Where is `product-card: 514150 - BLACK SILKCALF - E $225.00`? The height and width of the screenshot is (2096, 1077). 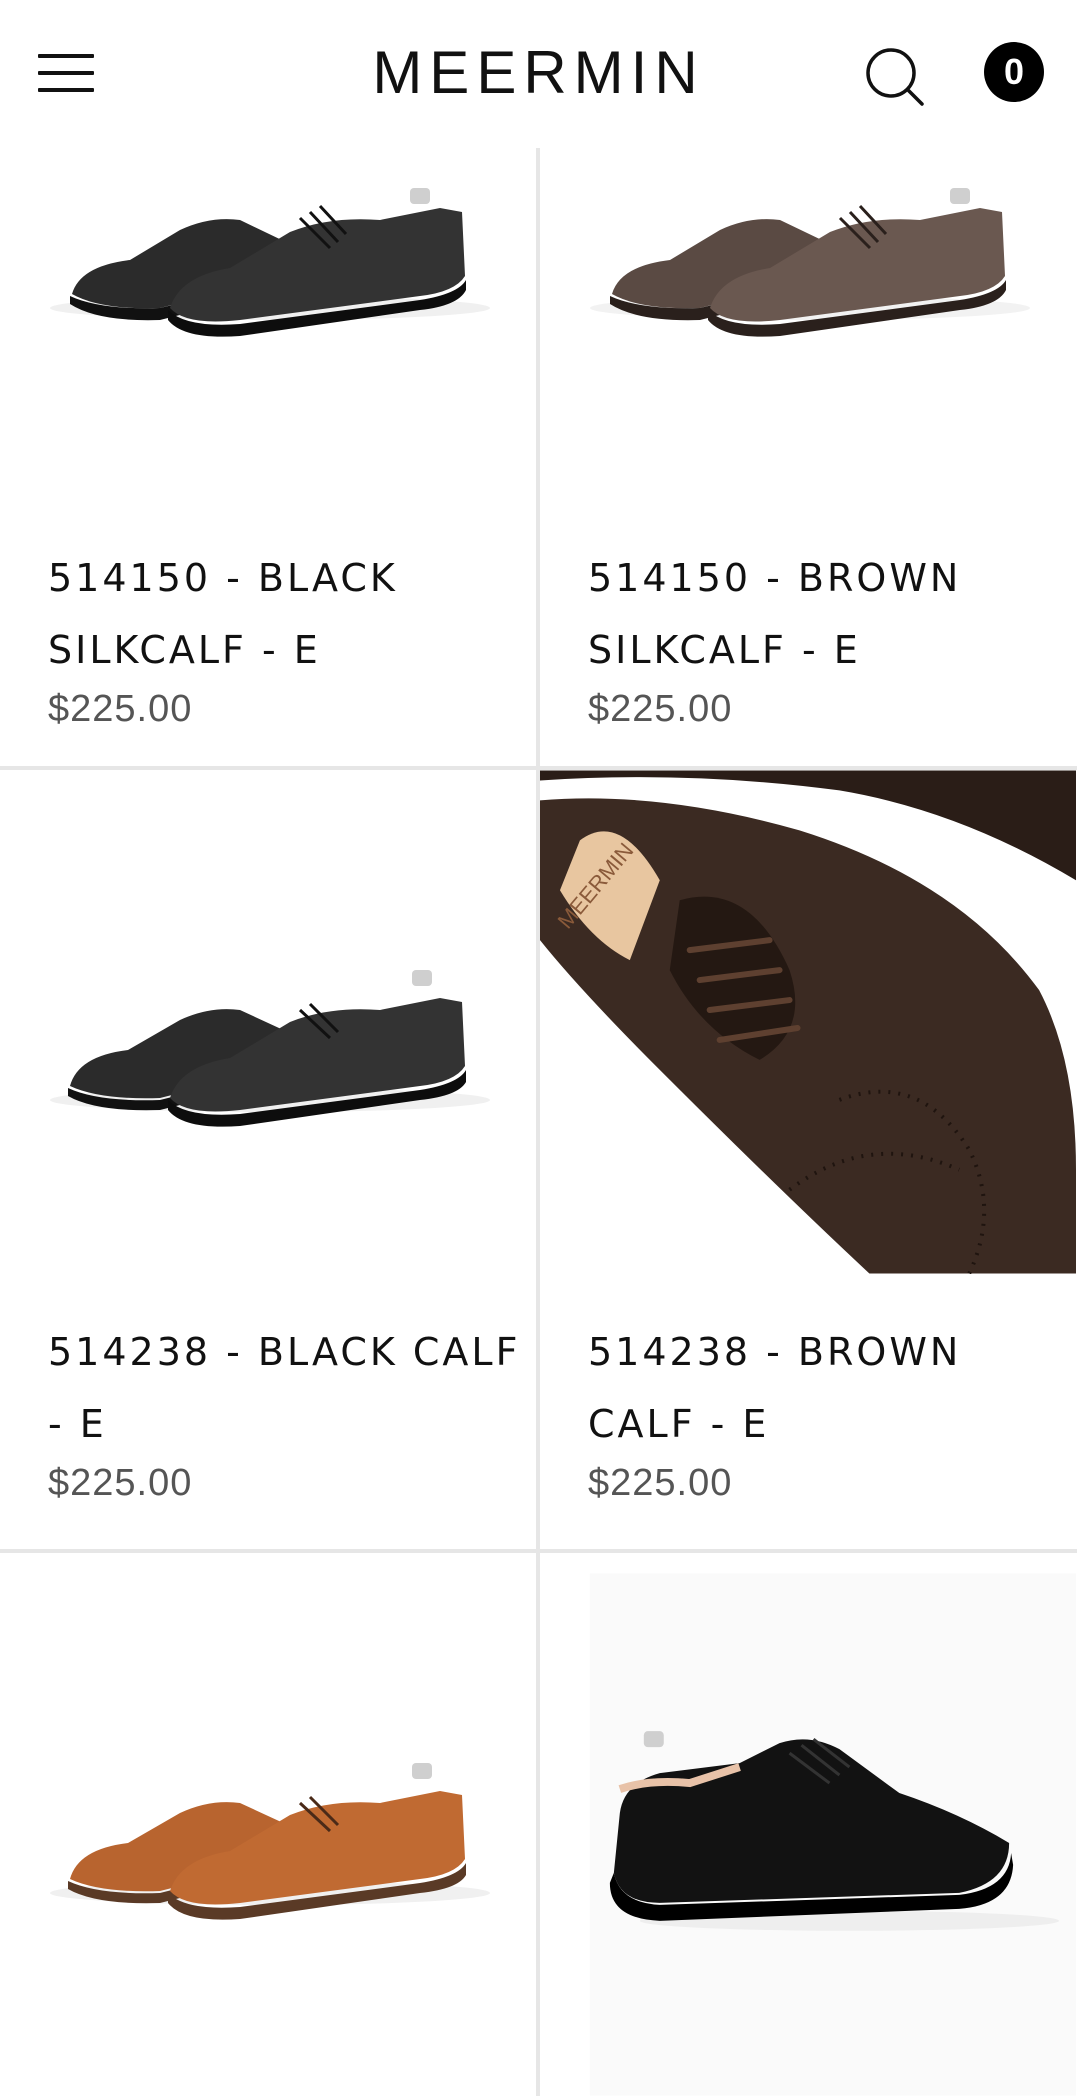 product-card: 514150 - BLACK SILKCALF - E $225.00 is located at coordinates (268, 457).